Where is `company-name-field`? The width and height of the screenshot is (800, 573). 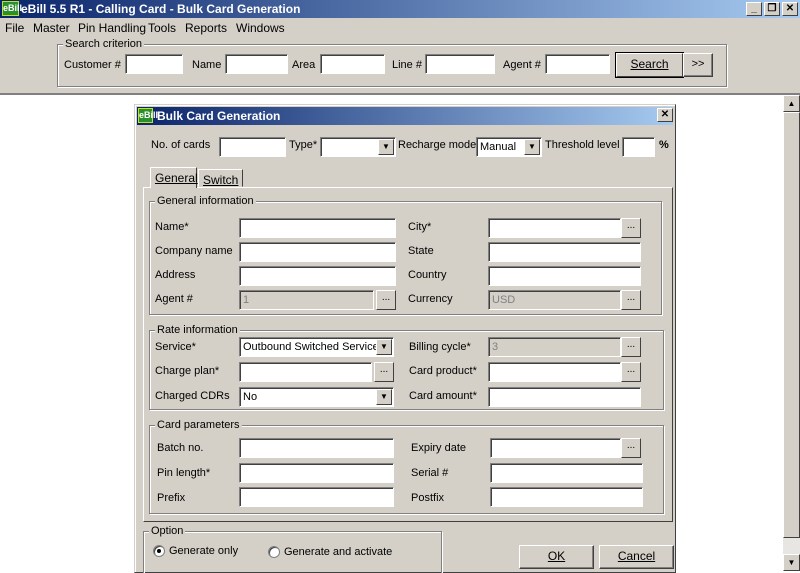 company-name-field is located at coordinates (317, 252).